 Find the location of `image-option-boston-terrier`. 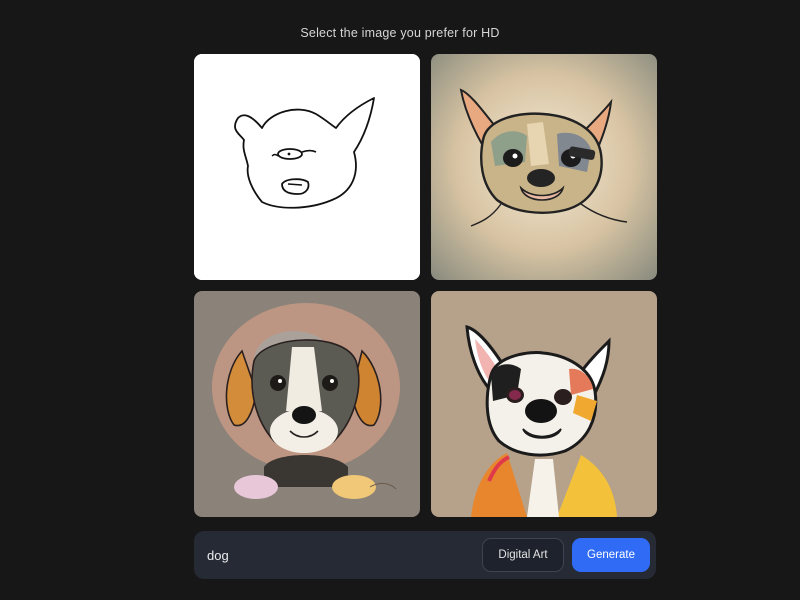

image-option-boston-terrier is located at coordinates (544, 404).